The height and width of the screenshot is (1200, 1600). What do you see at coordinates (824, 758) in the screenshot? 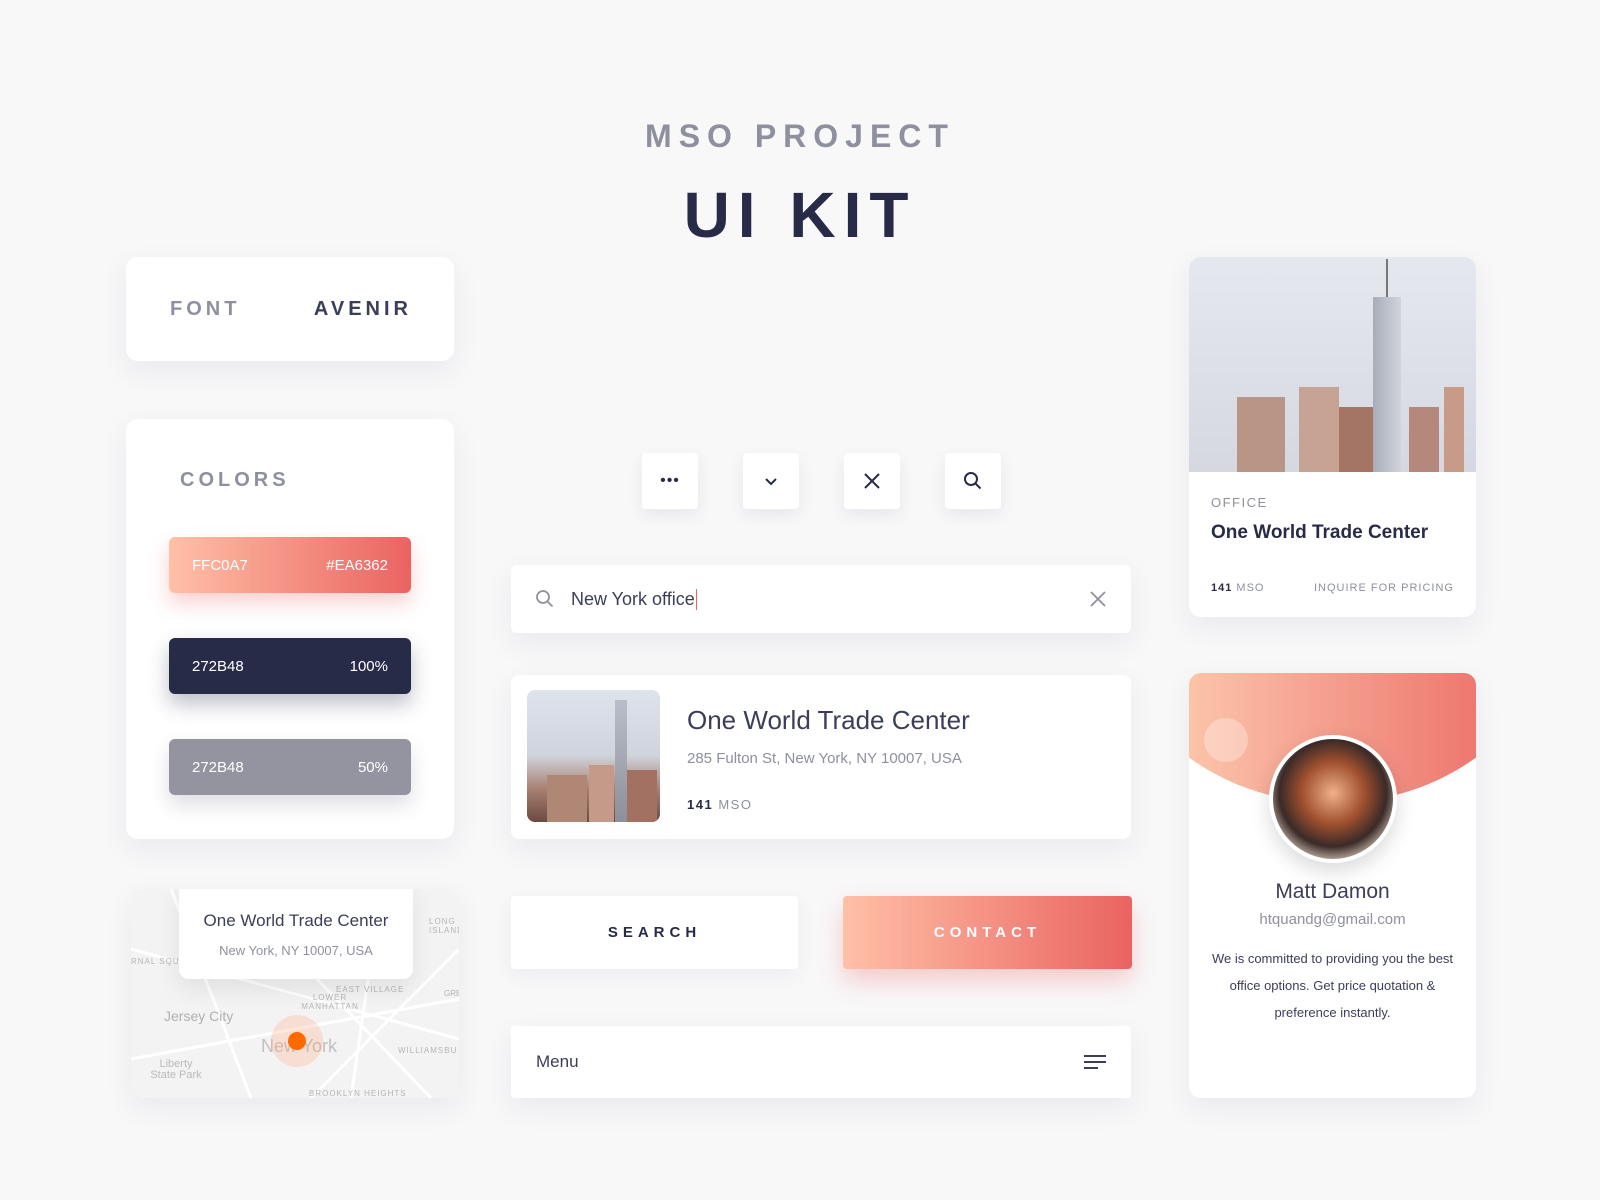
I see `result-address: 285 Fulton St, New York, NY 10007, USA` at bounding box center [824, 758].